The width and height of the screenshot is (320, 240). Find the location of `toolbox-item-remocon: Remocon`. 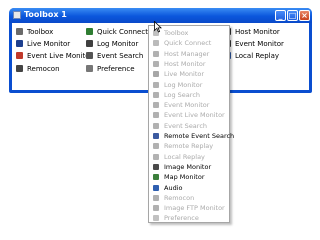

toolbox-item-remocon: Remocon is located at coordinates (38, 69).